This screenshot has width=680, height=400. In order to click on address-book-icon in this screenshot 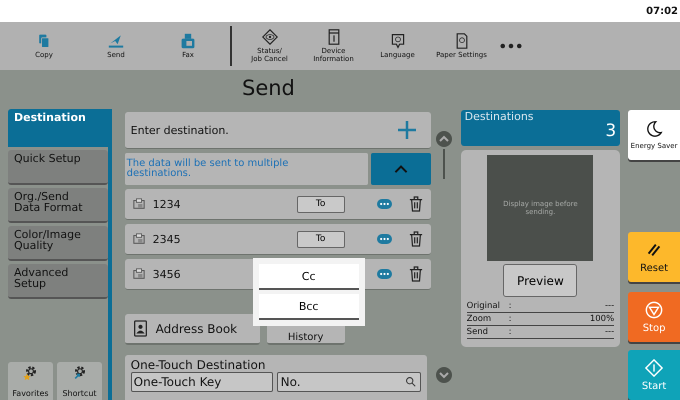, I will do `click(140, 328)`.